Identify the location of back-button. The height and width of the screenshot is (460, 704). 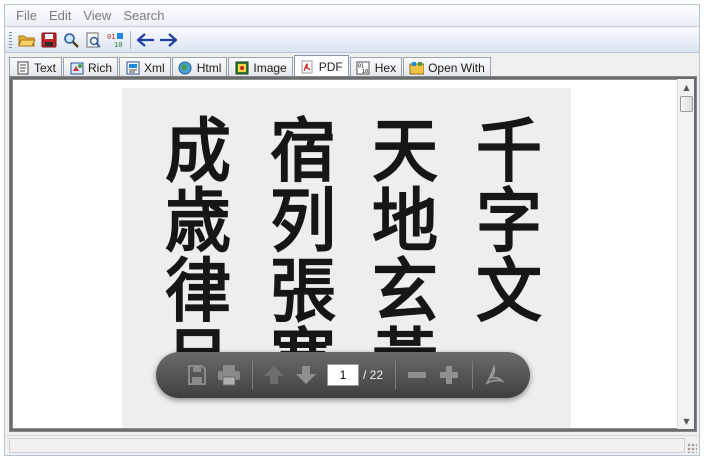
(146, 40).